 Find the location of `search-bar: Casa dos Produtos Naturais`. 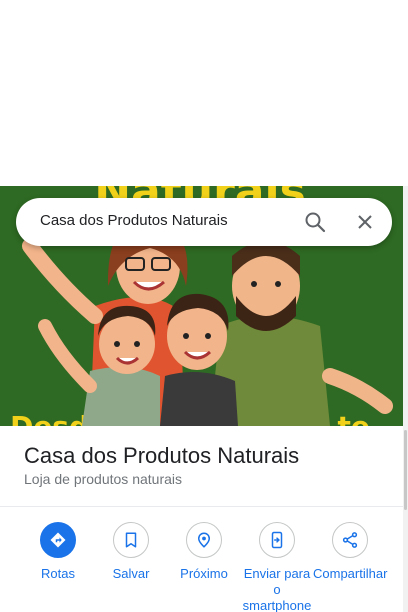

search-bar: Casa dos Produtos Naturais is located at coordinates (204, 222).